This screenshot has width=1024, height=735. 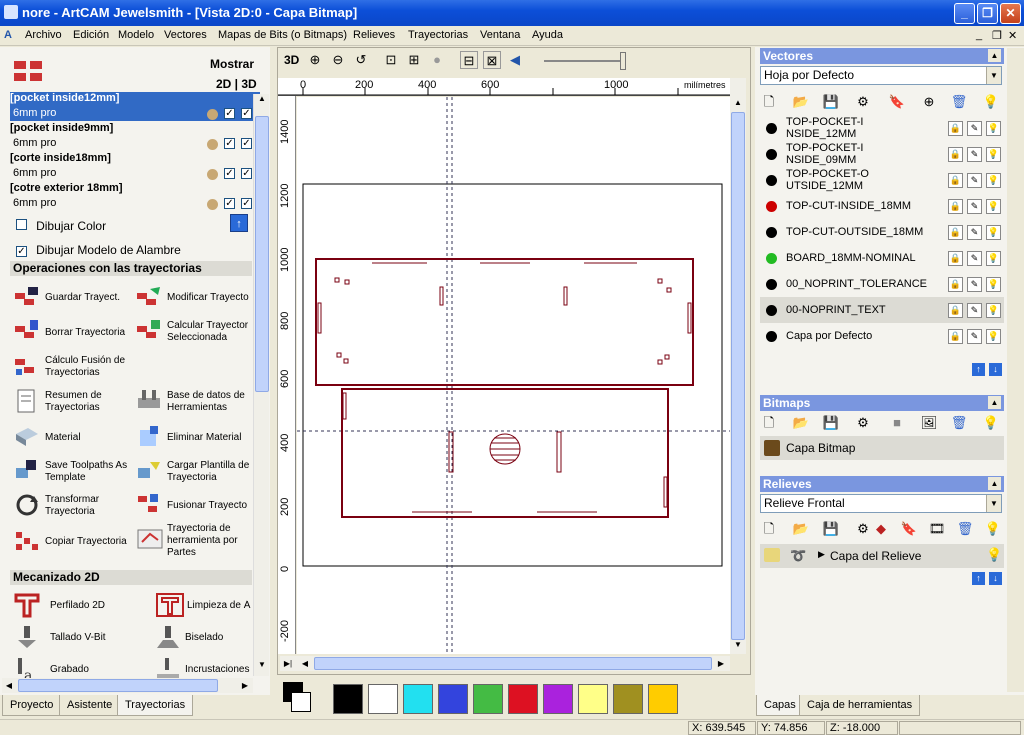 What do you see at coordinates (979, 35) in the screenshot?
I see `mdi-minimize-button: _` at bounding box center [979, 35].